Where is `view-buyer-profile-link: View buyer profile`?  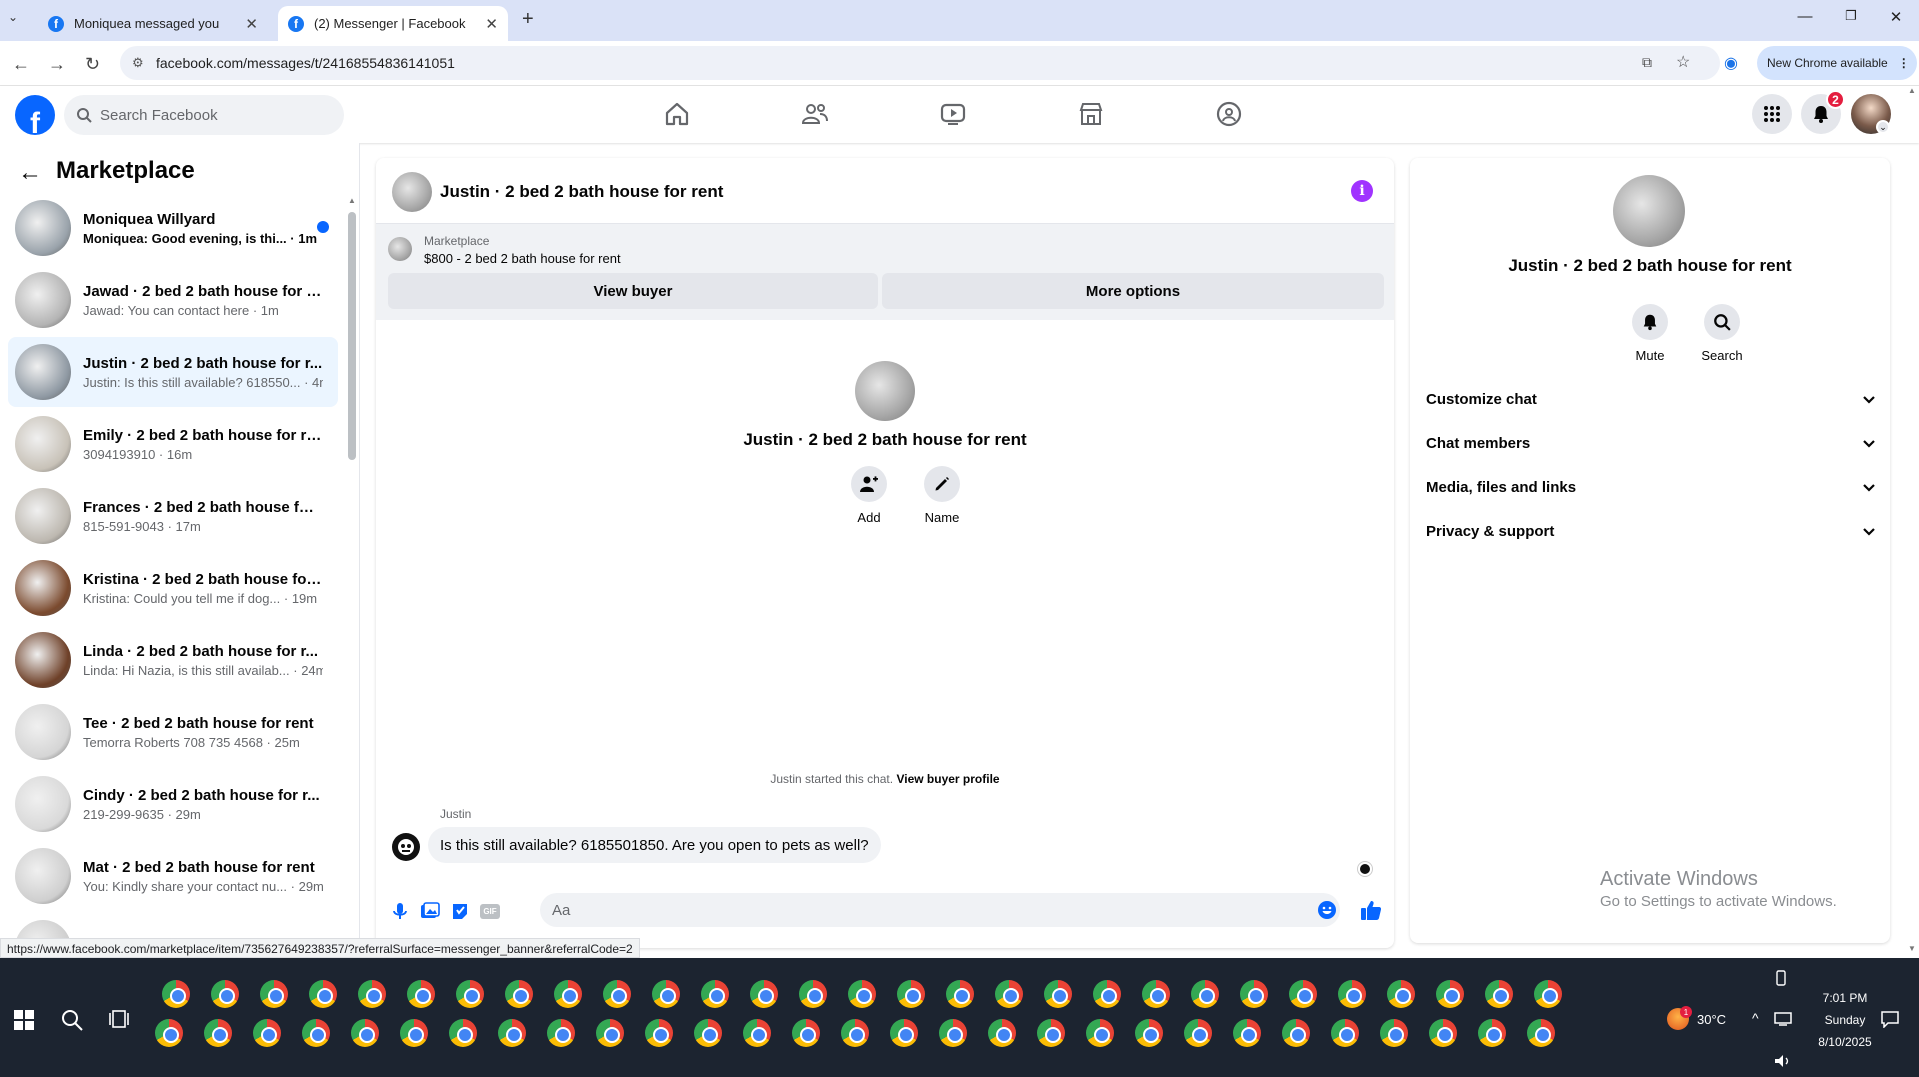
view-buyer-profile-link: View buyer profile is located at coordinates (947, 779).